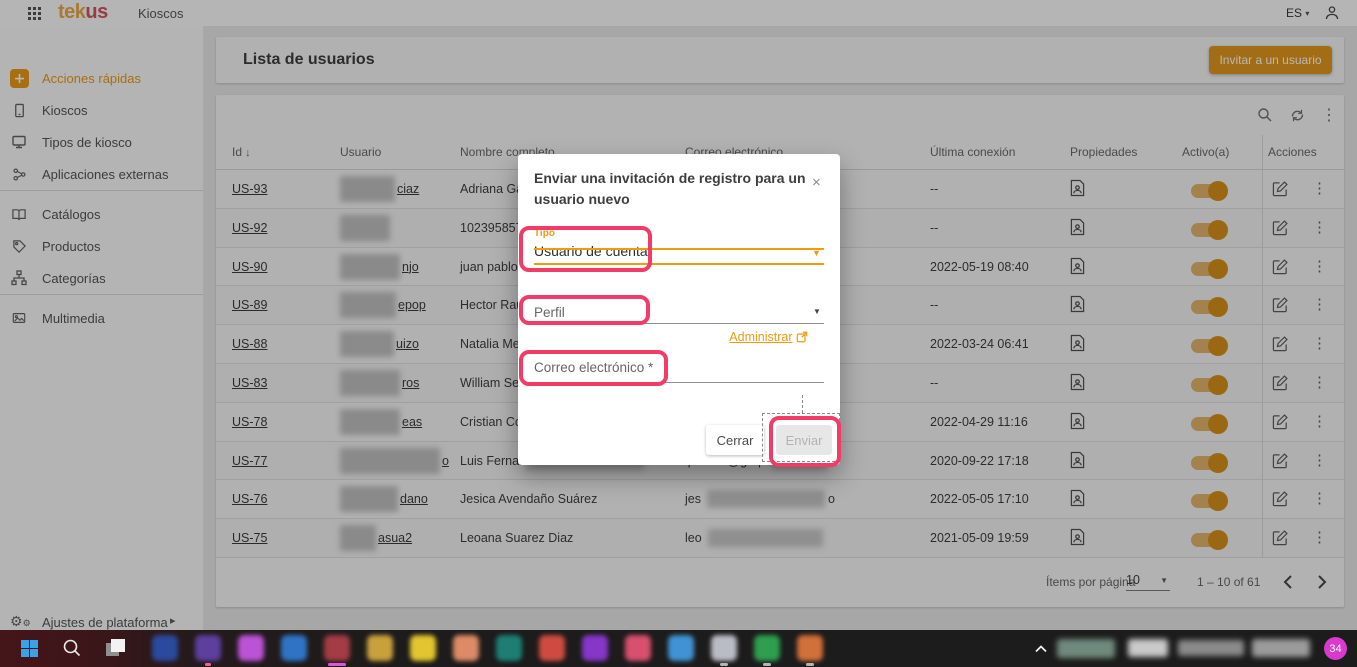  What do you see at coordinates (802, 337) in the screenshot?
I see `external-link-icon` at bounding box center [802, 337].